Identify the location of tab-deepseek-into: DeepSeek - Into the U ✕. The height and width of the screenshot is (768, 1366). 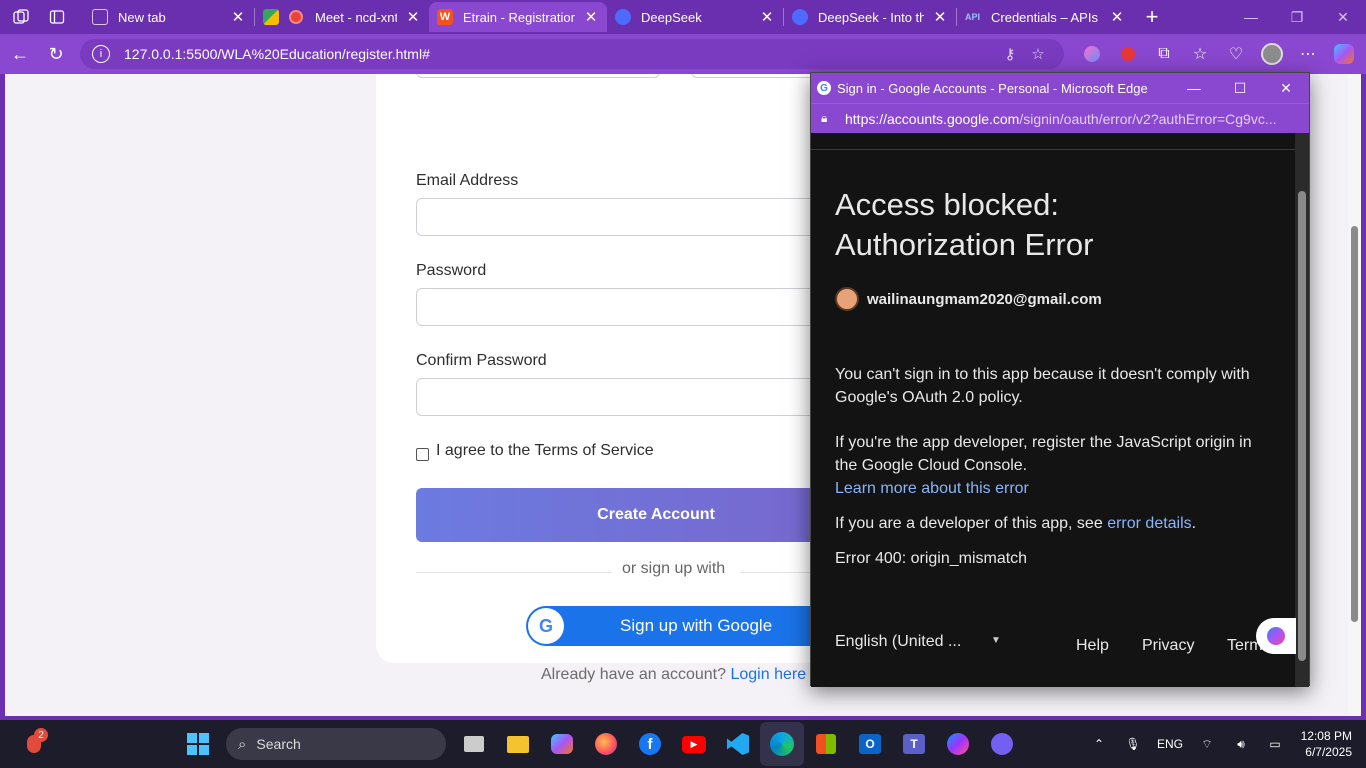
(870, 17).